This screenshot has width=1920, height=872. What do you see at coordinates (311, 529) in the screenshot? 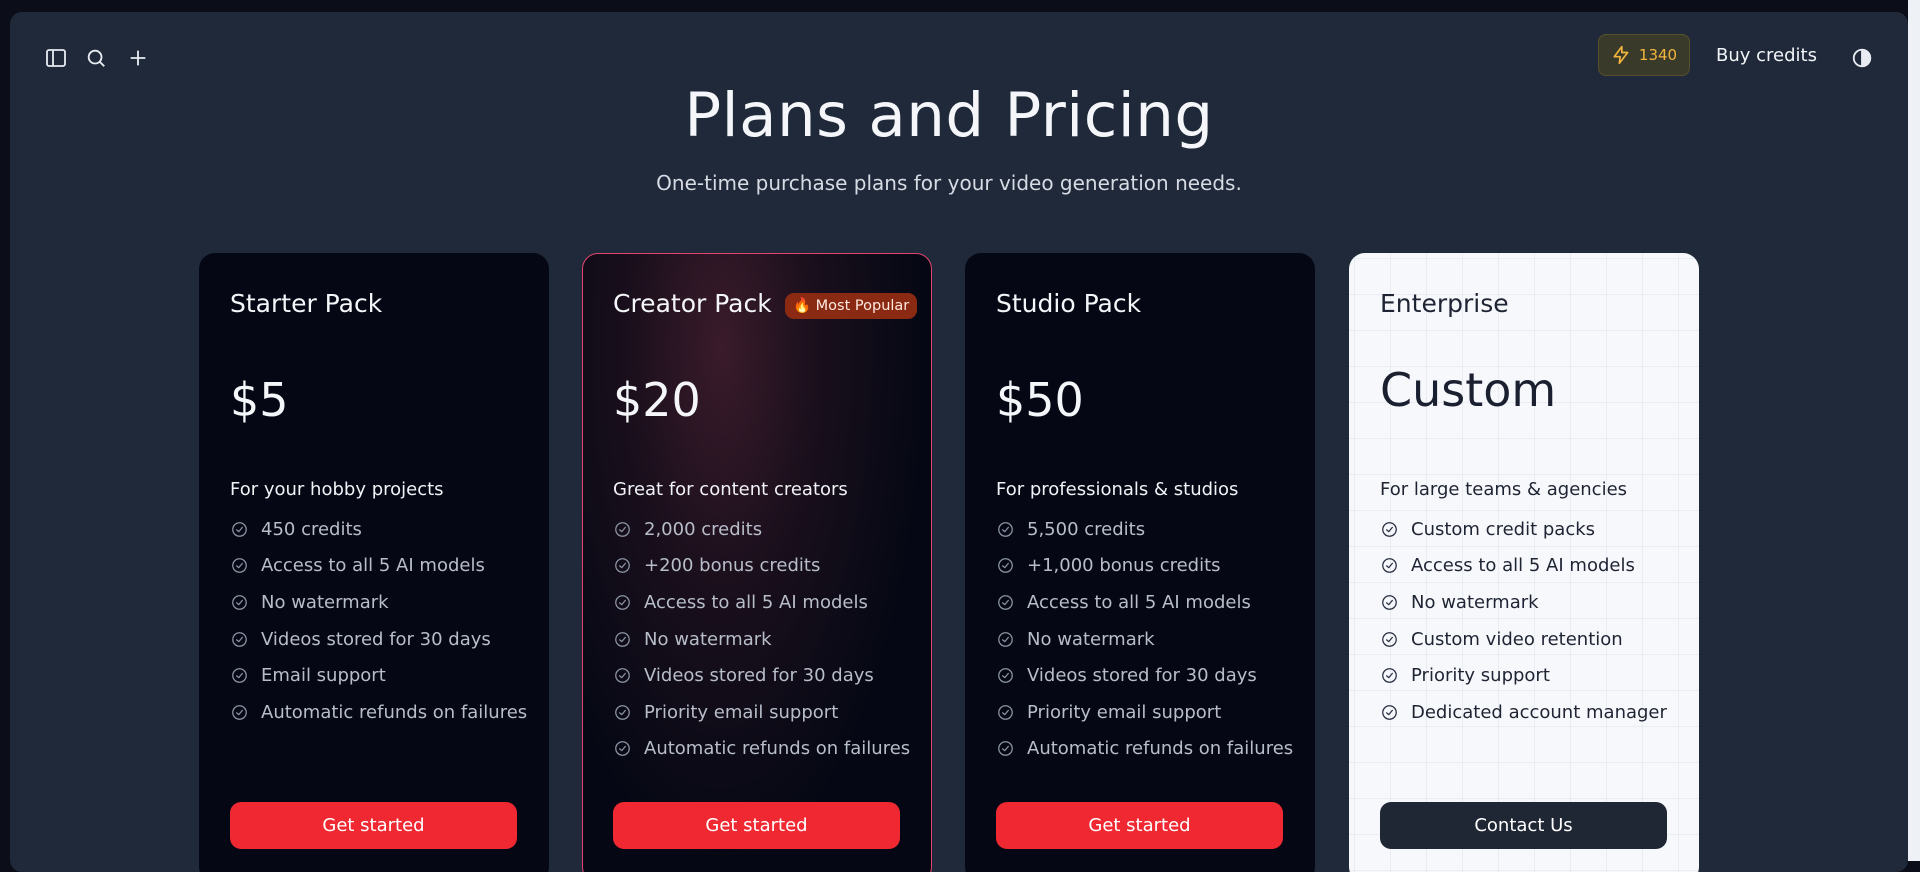
I see `feature-label: 450 credits` at bounding box center [311, 529].